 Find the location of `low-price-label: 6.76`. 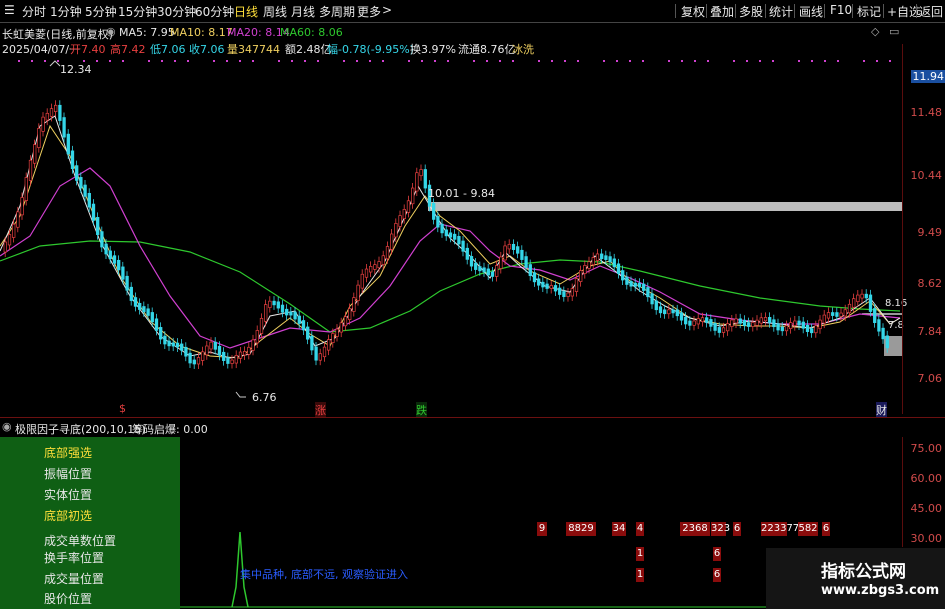

low-price-label: 6.76 is located at coordinates (264, 397).